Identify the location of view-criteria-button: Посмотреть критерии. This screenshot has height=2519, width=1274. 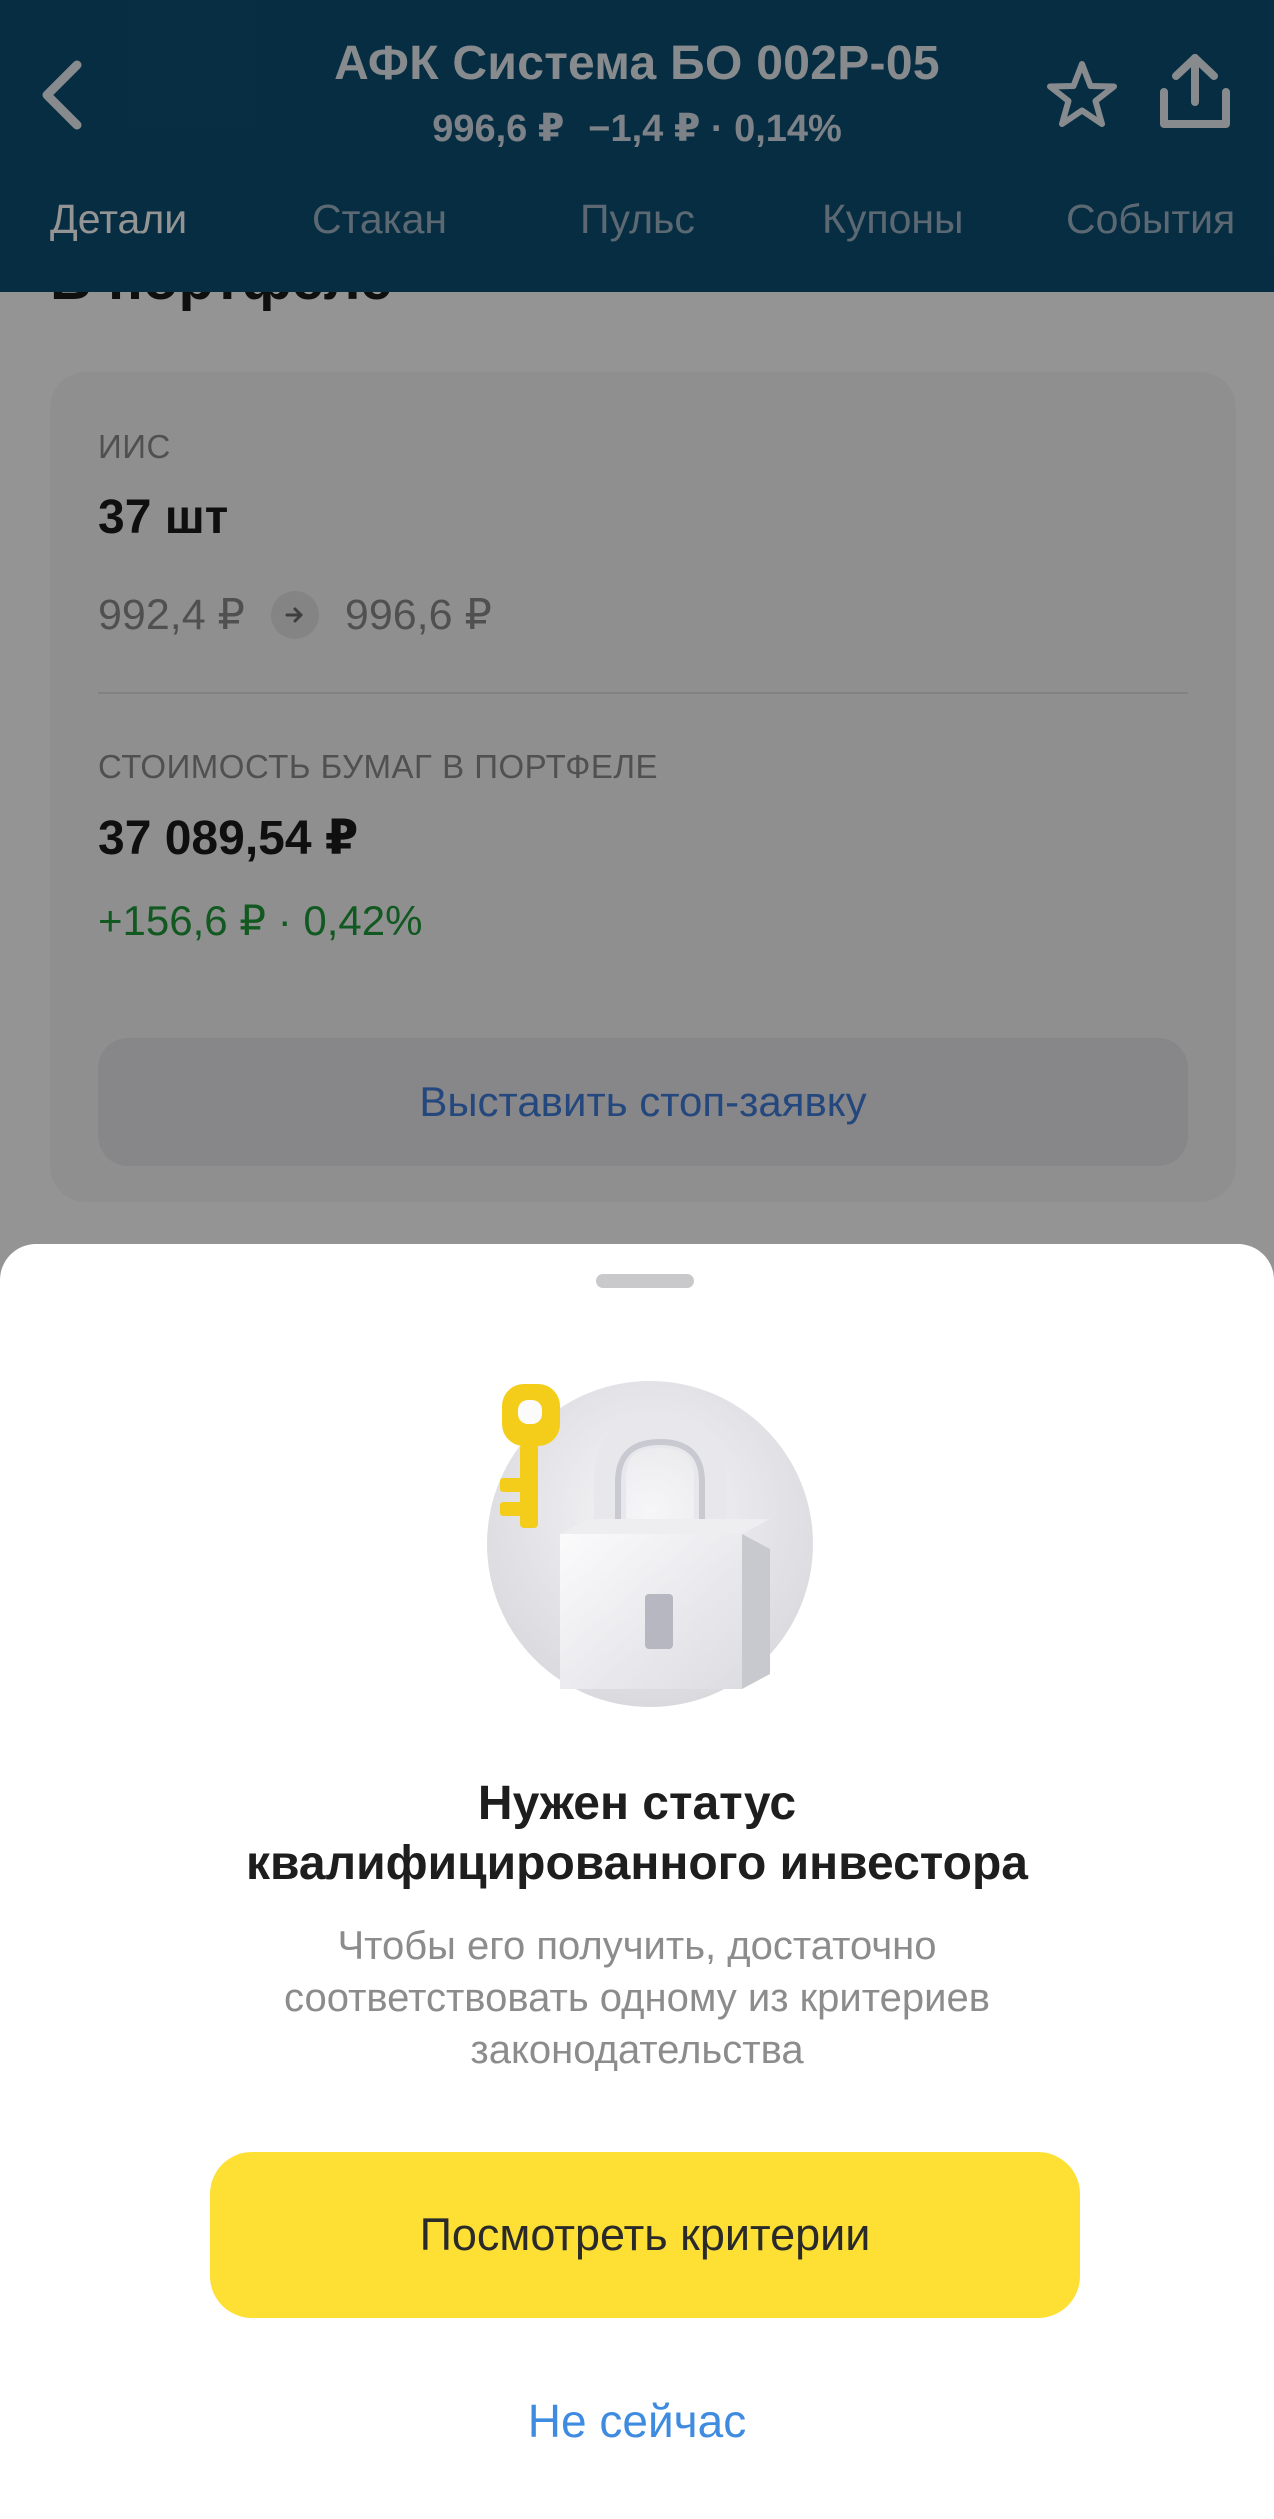
(645, 2235).